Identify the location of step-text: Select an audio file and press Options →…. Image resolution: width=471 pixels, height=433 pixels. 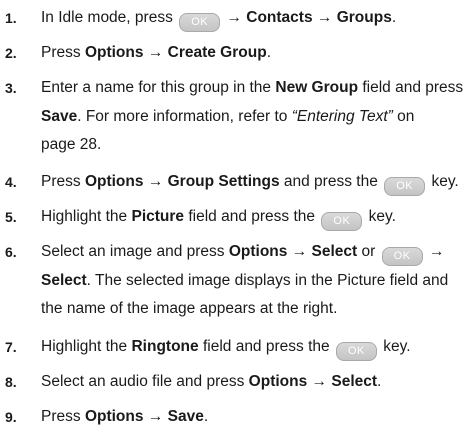
(211, 381).